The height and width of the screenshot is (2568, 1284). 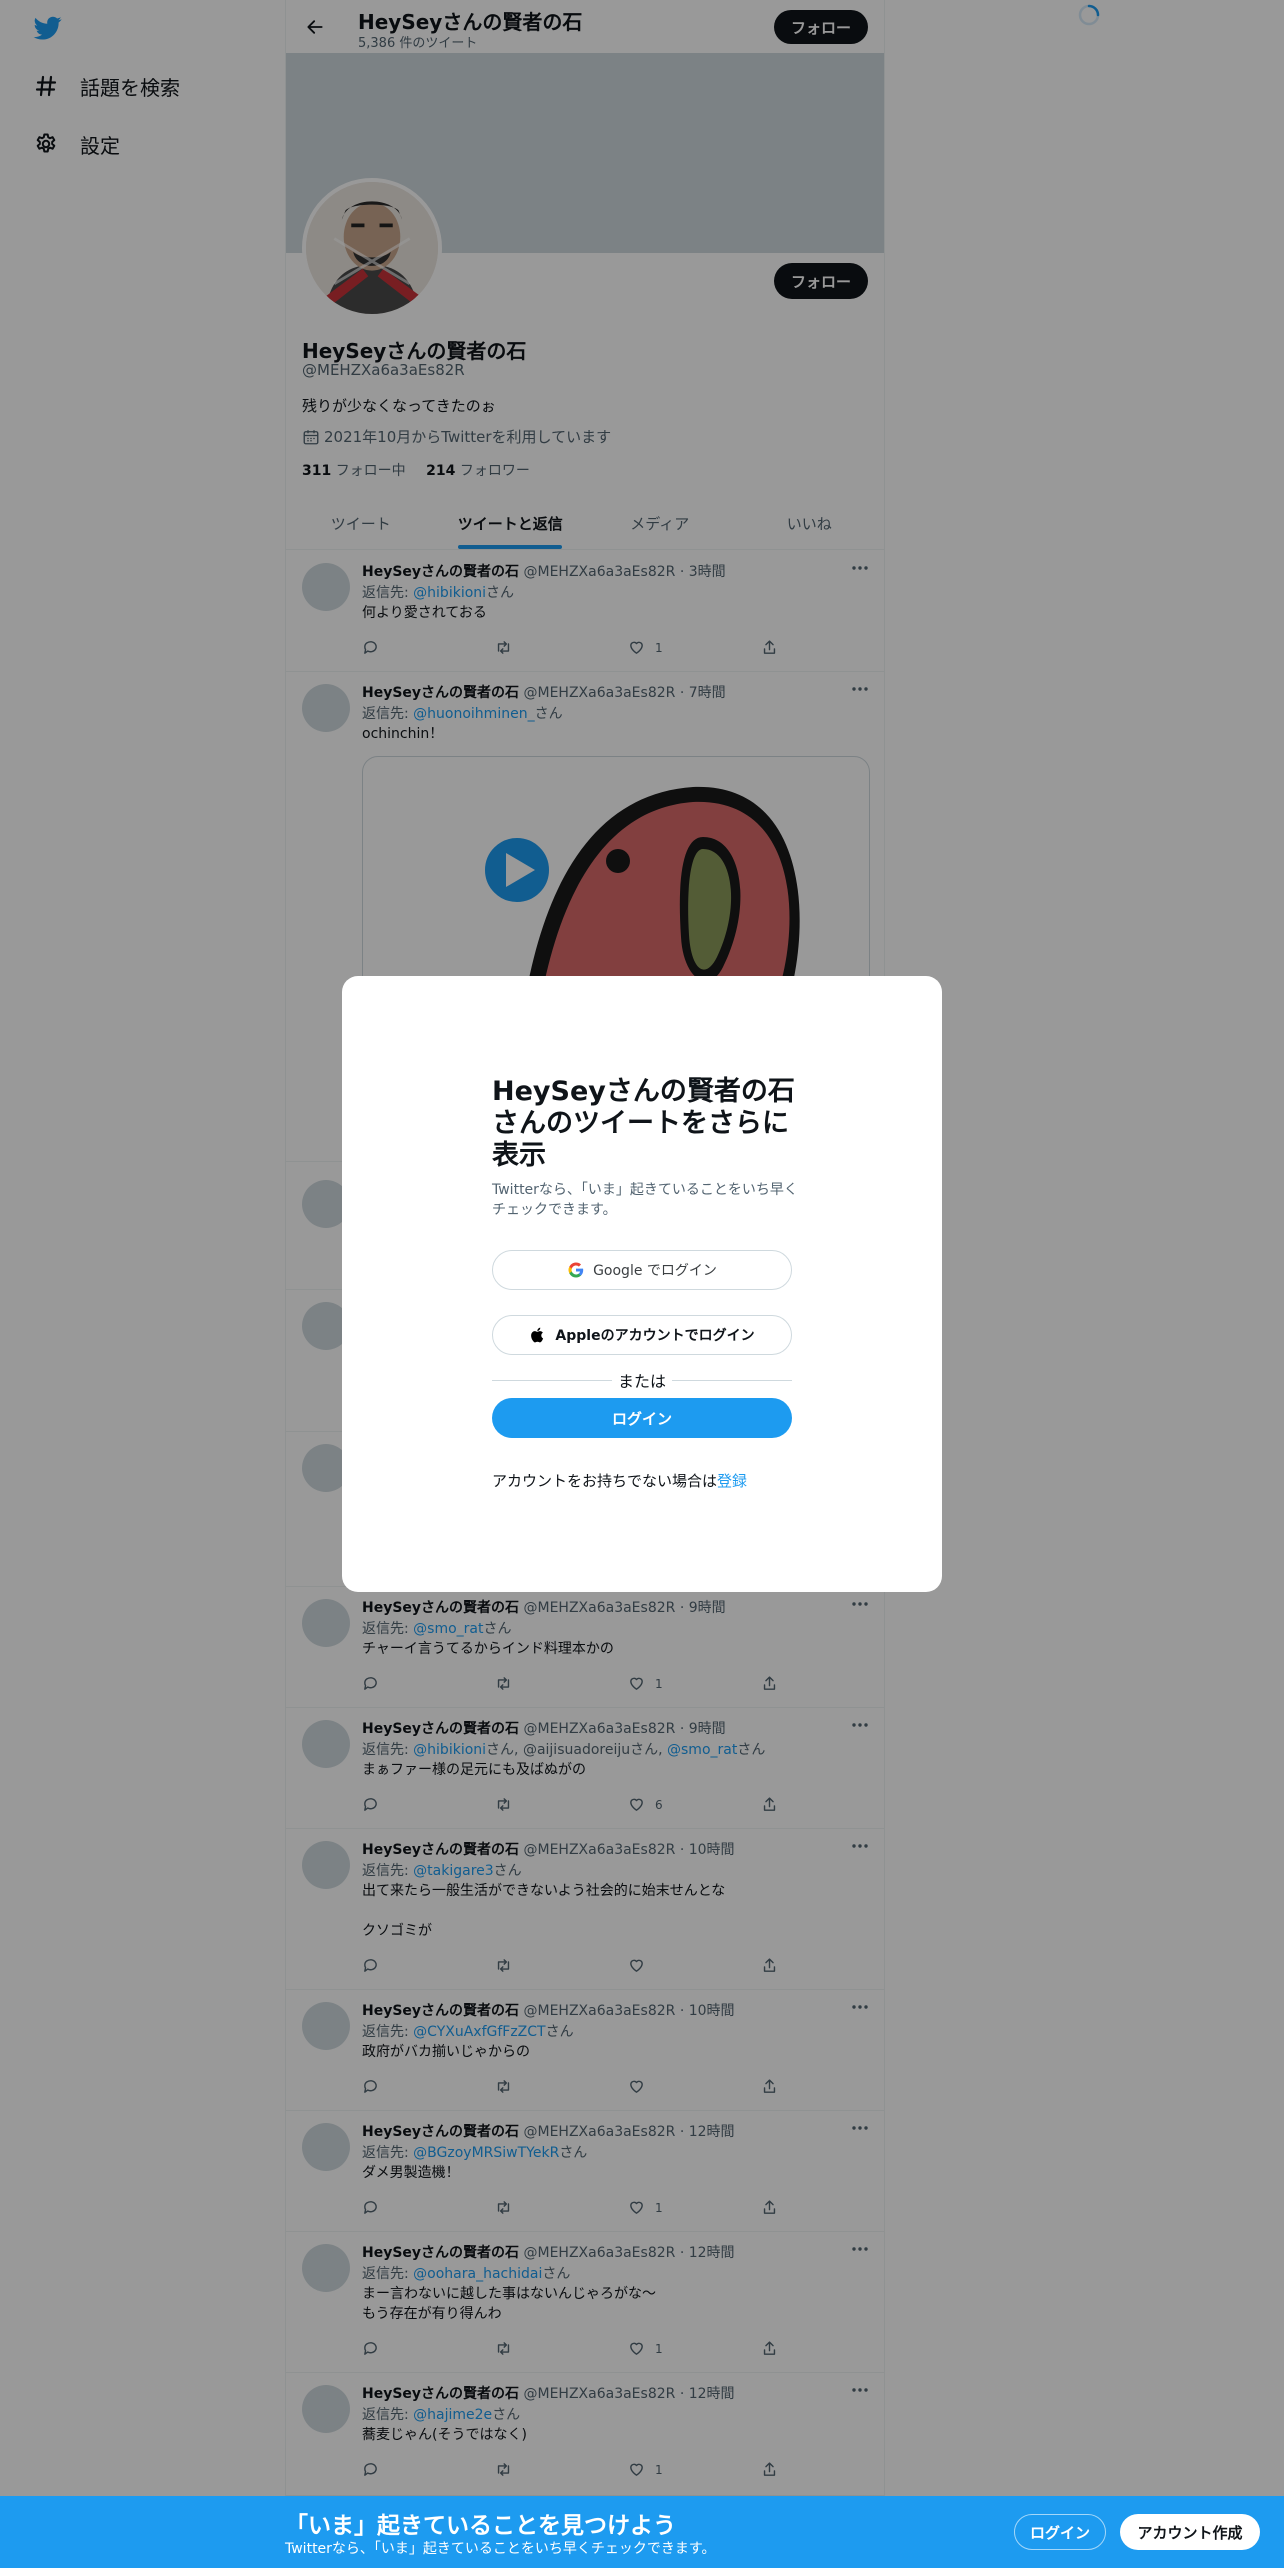 I want to click on google-icon, so click(x=576, y=1270).